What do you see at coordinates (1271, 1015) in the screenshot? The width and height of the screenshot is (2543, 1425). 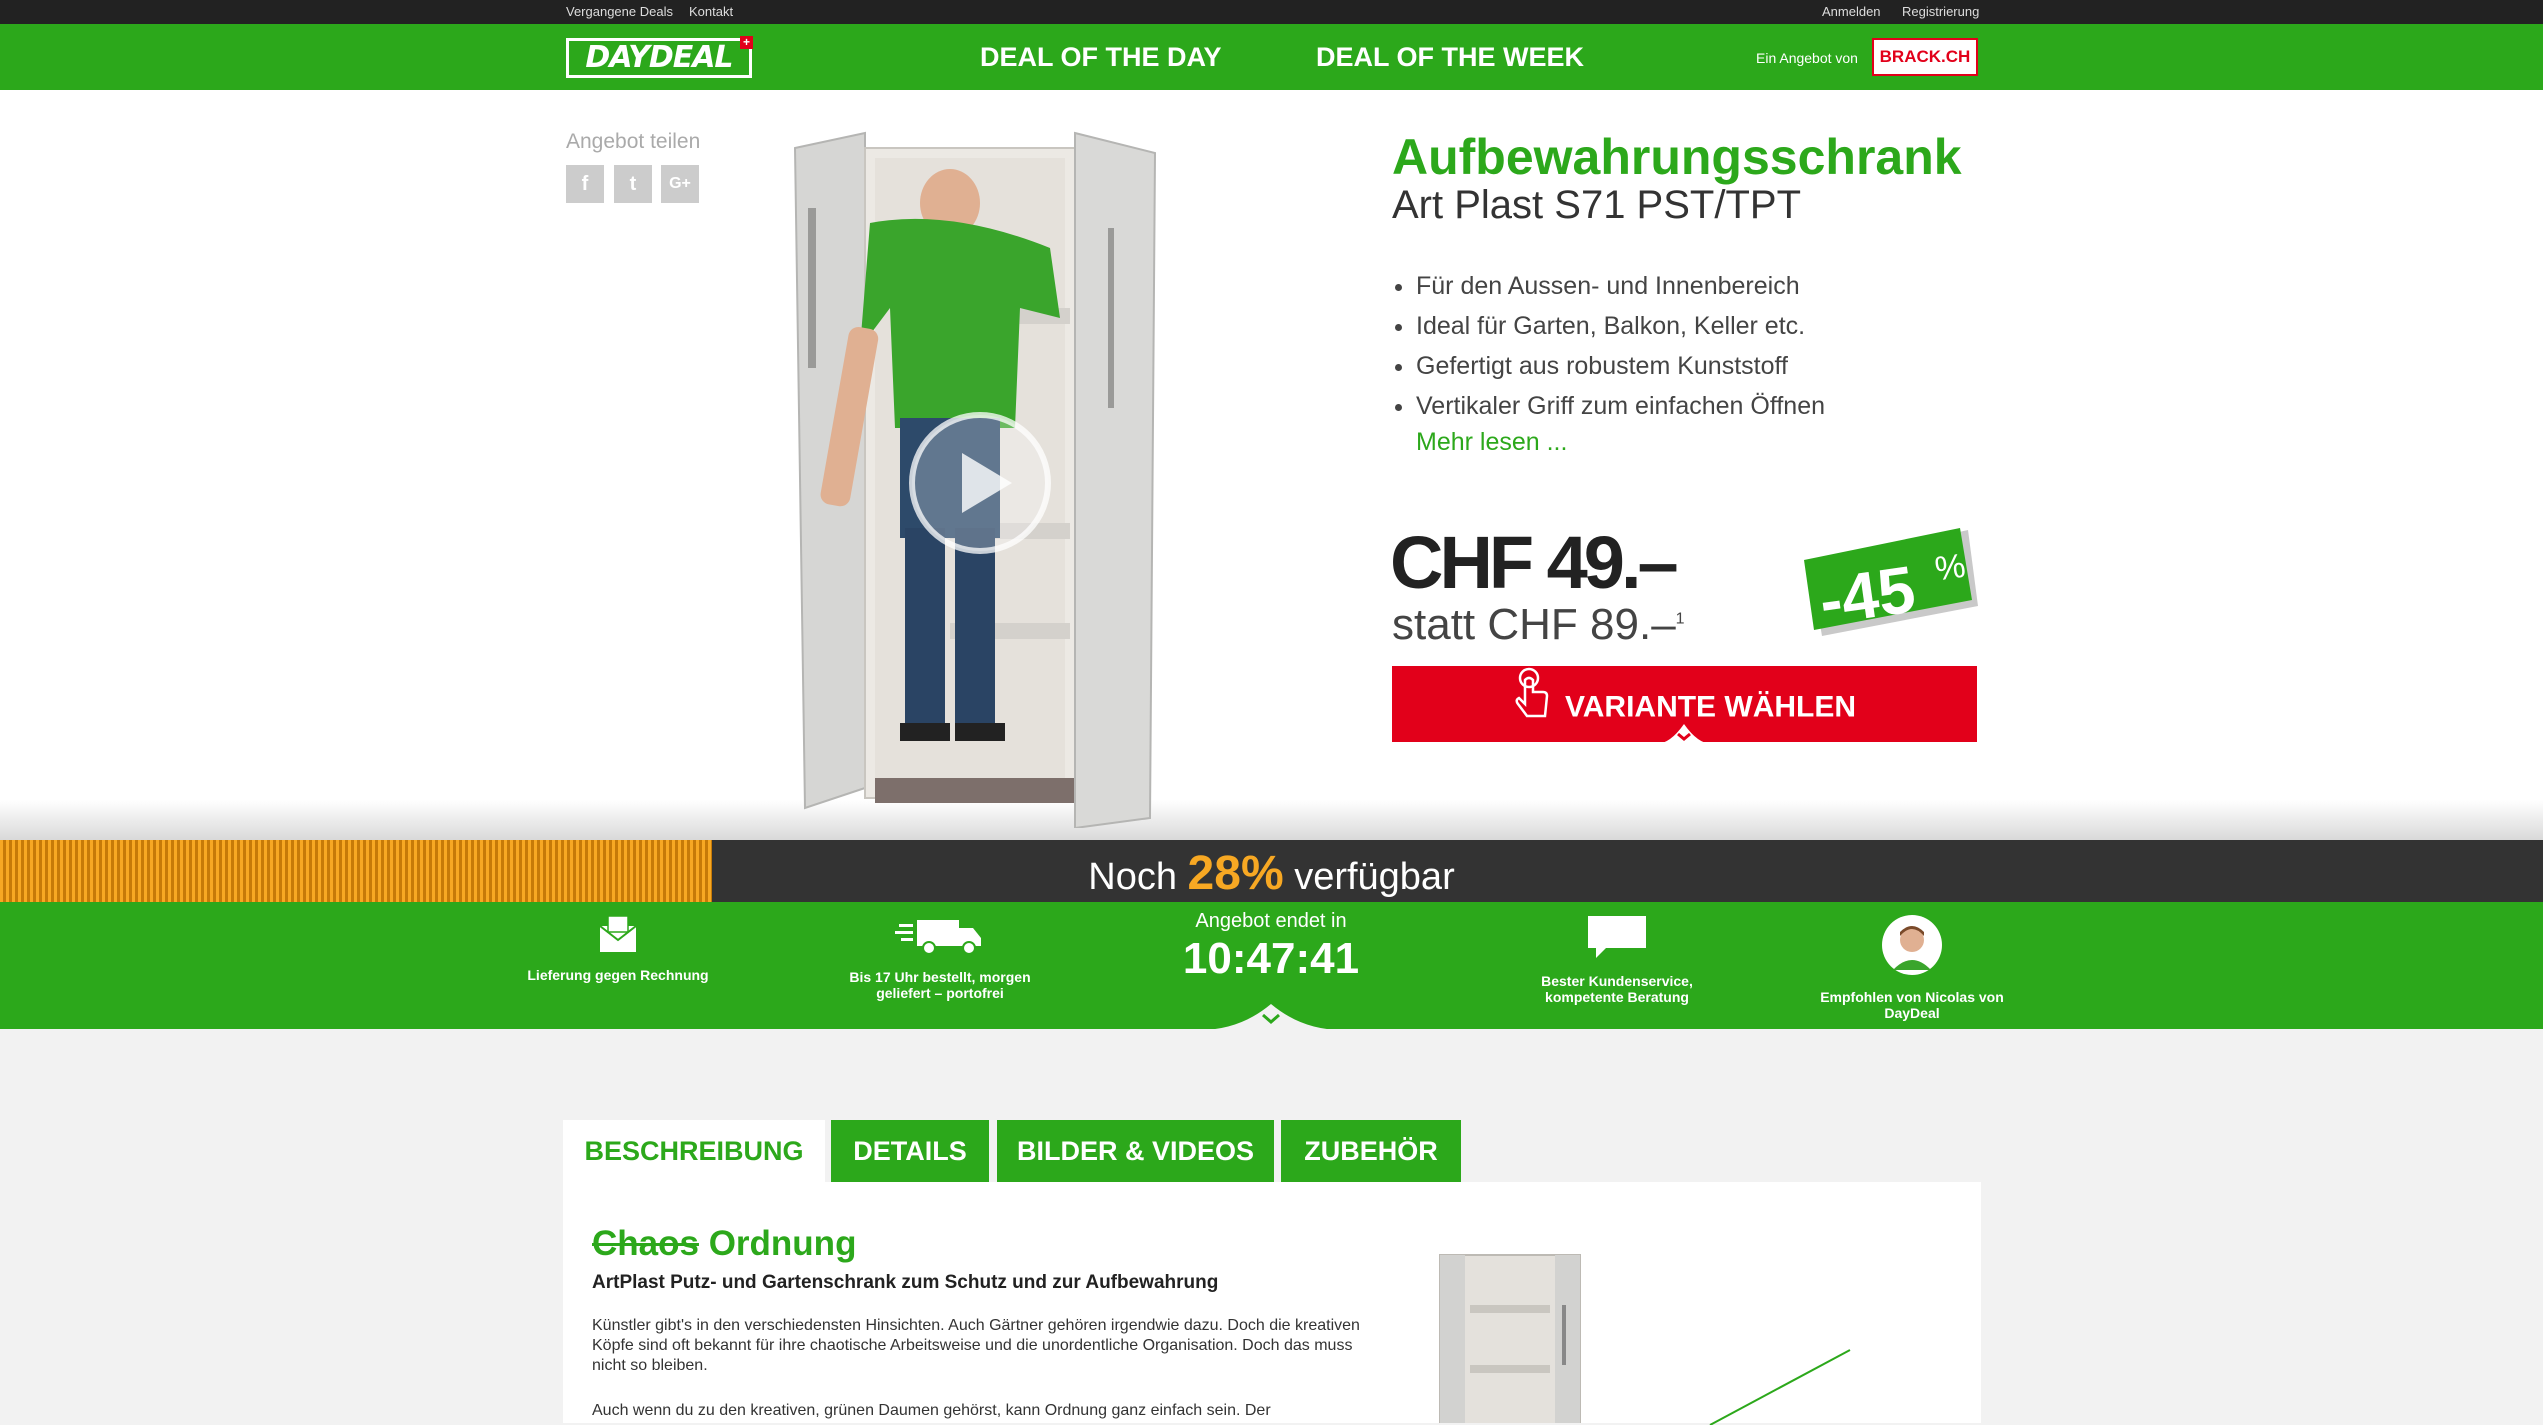 I see `scroll-down-chevron-icon` at bounding box center [1271, 1015].